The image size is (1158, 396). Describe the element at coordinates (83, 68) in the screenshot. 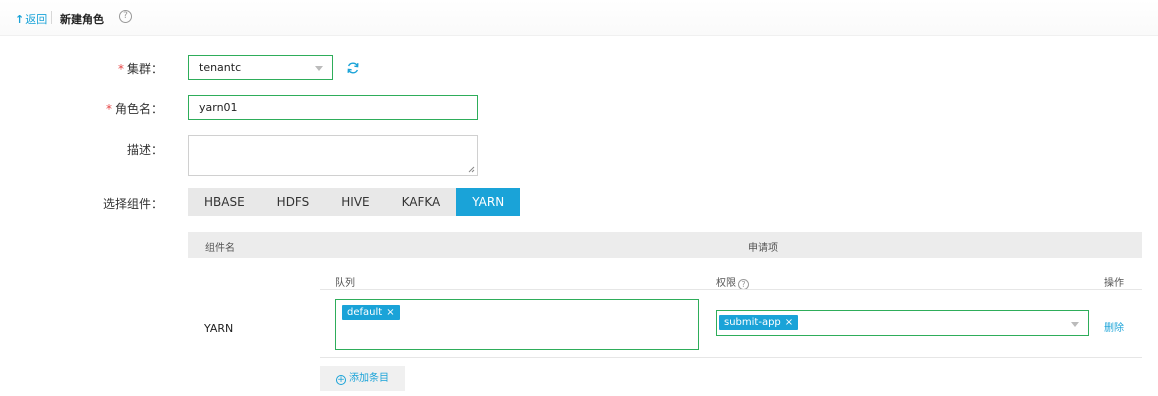

I see `cluster-label: * 集群：` at that location.